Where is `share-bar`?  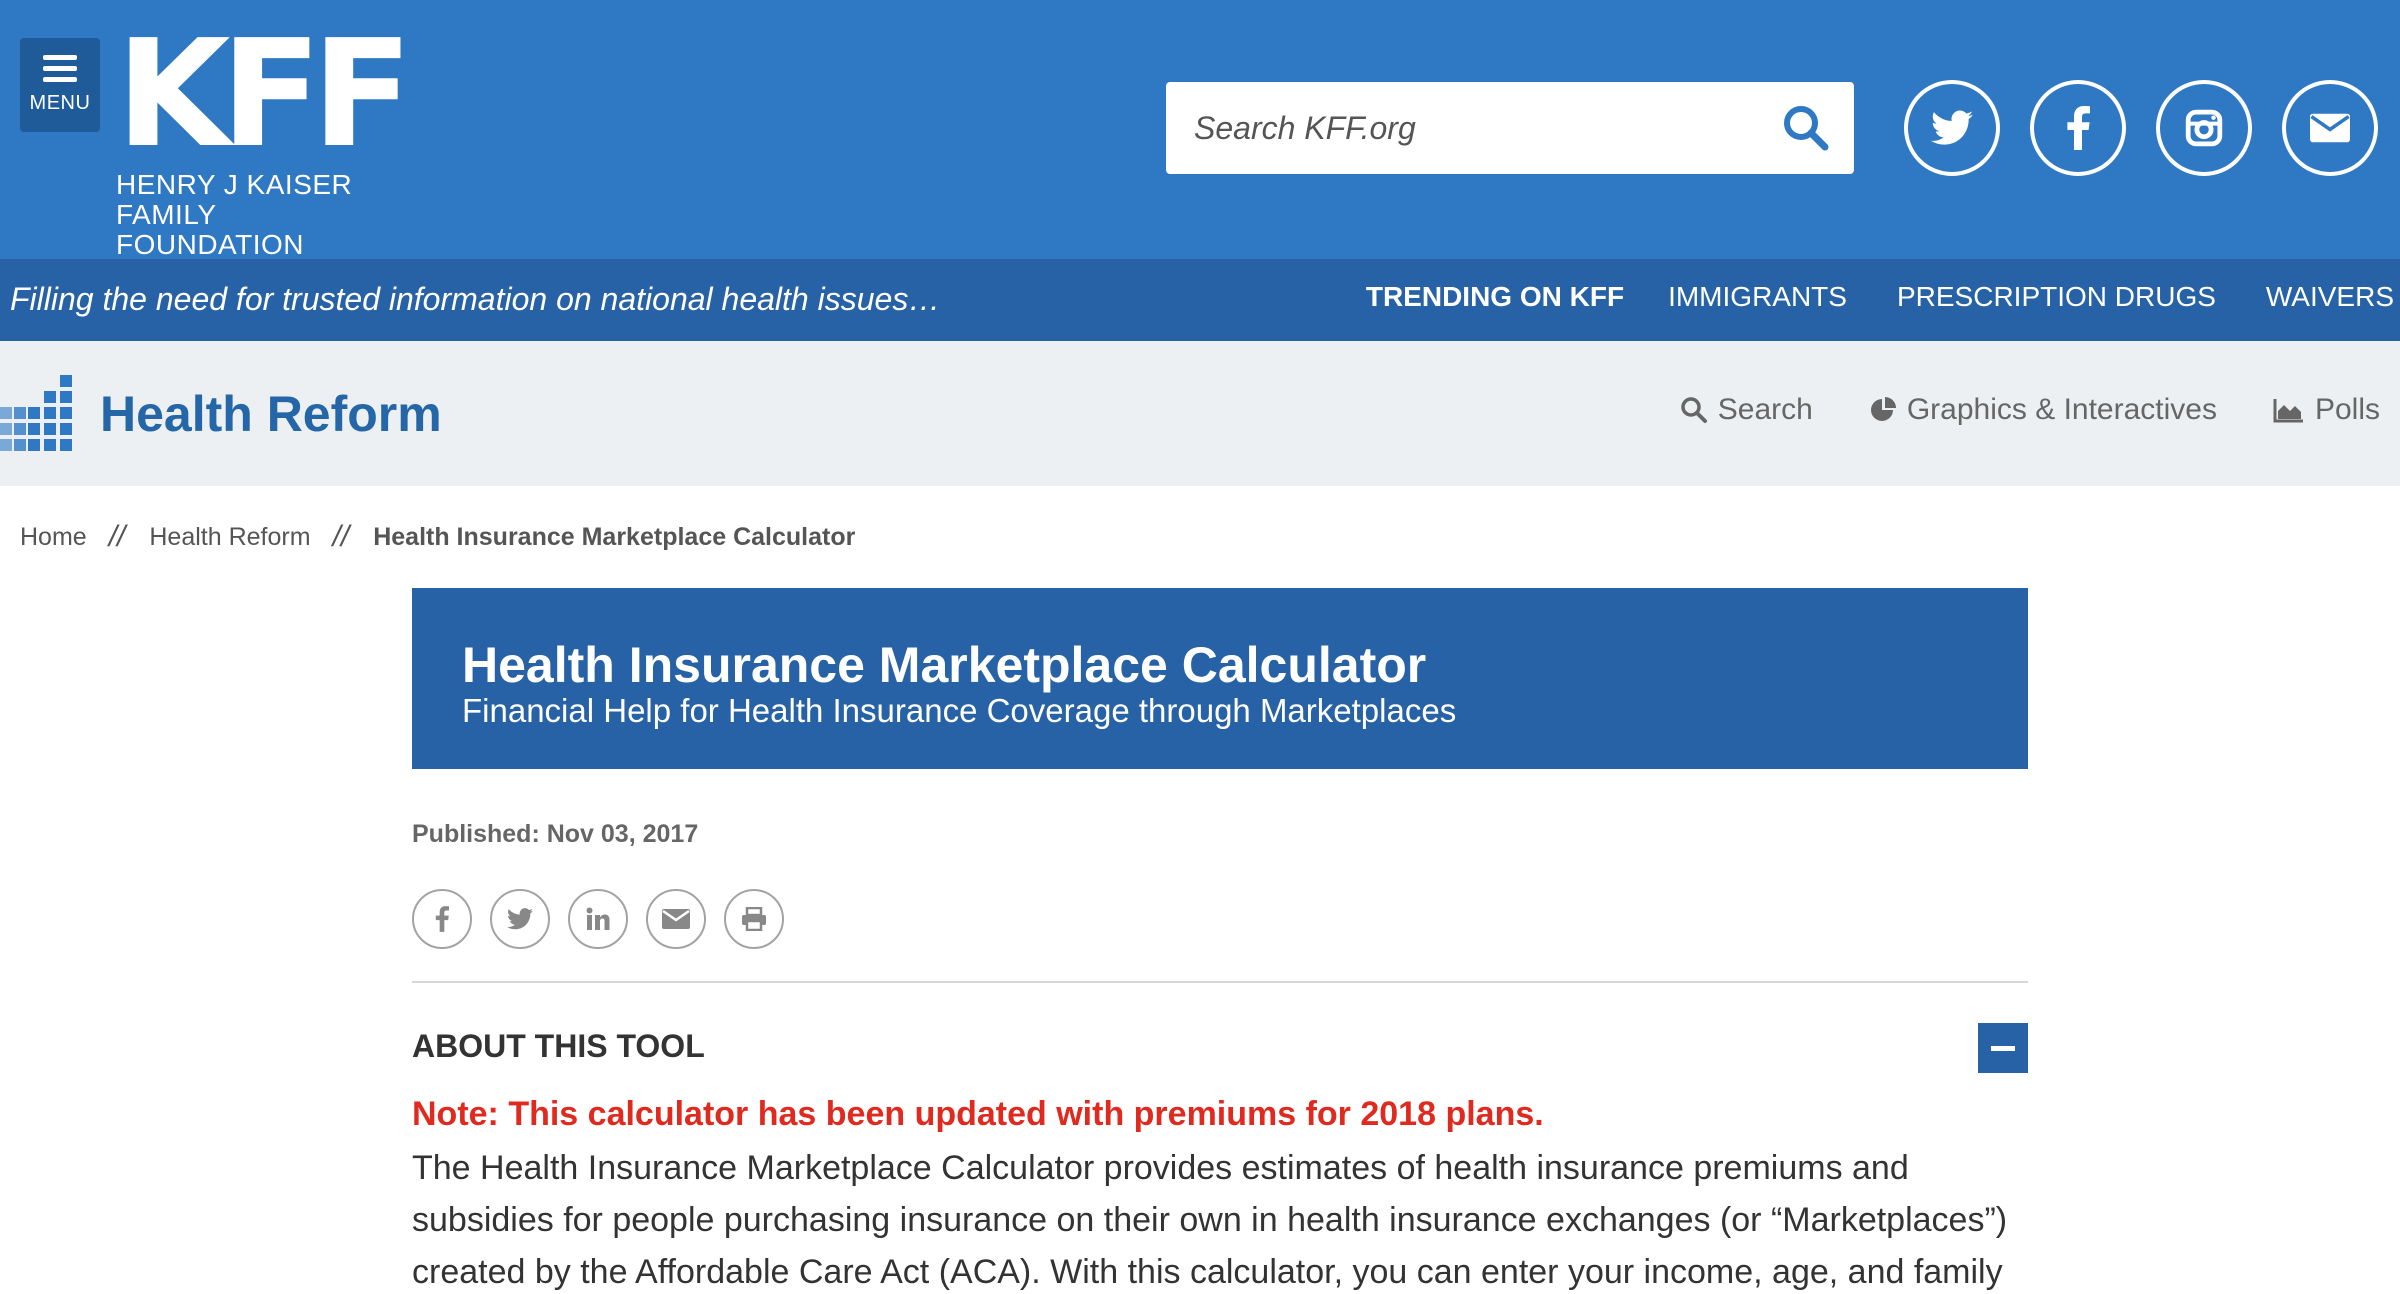 share-bar is located at coordinates (607, 919).